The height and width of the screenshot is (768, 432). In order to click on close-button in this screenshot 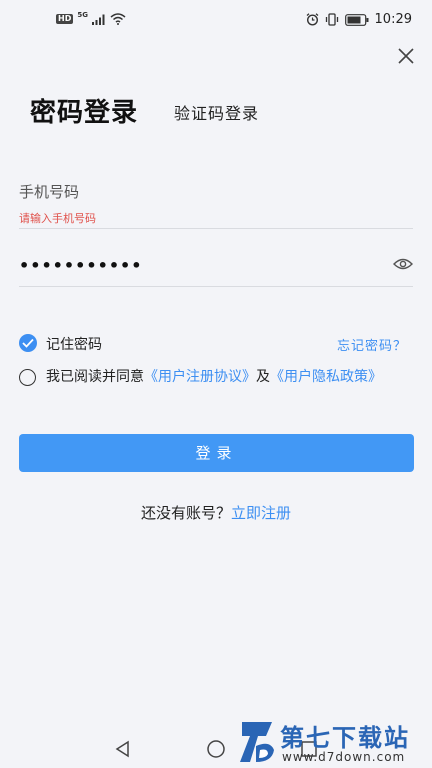, I will do `click(406, 56)`.